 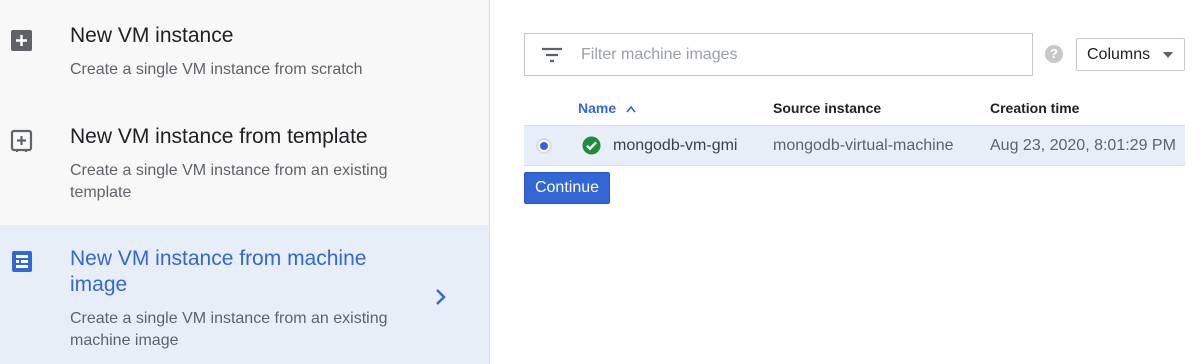 I want to click on caret-down-icon, so click(x=1168, y=55).